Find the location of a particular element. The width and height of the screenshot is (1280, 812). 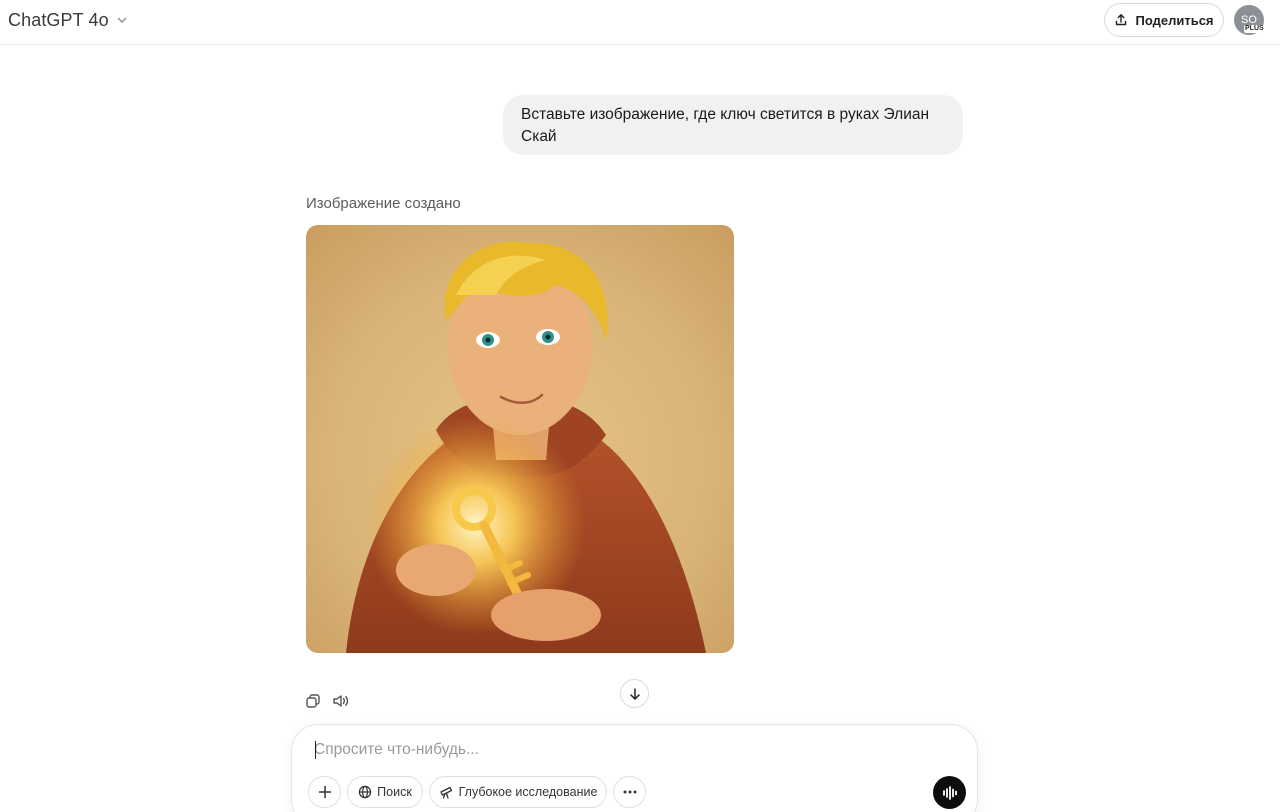

chevron-down-icon is located at coordinates (122, 20).